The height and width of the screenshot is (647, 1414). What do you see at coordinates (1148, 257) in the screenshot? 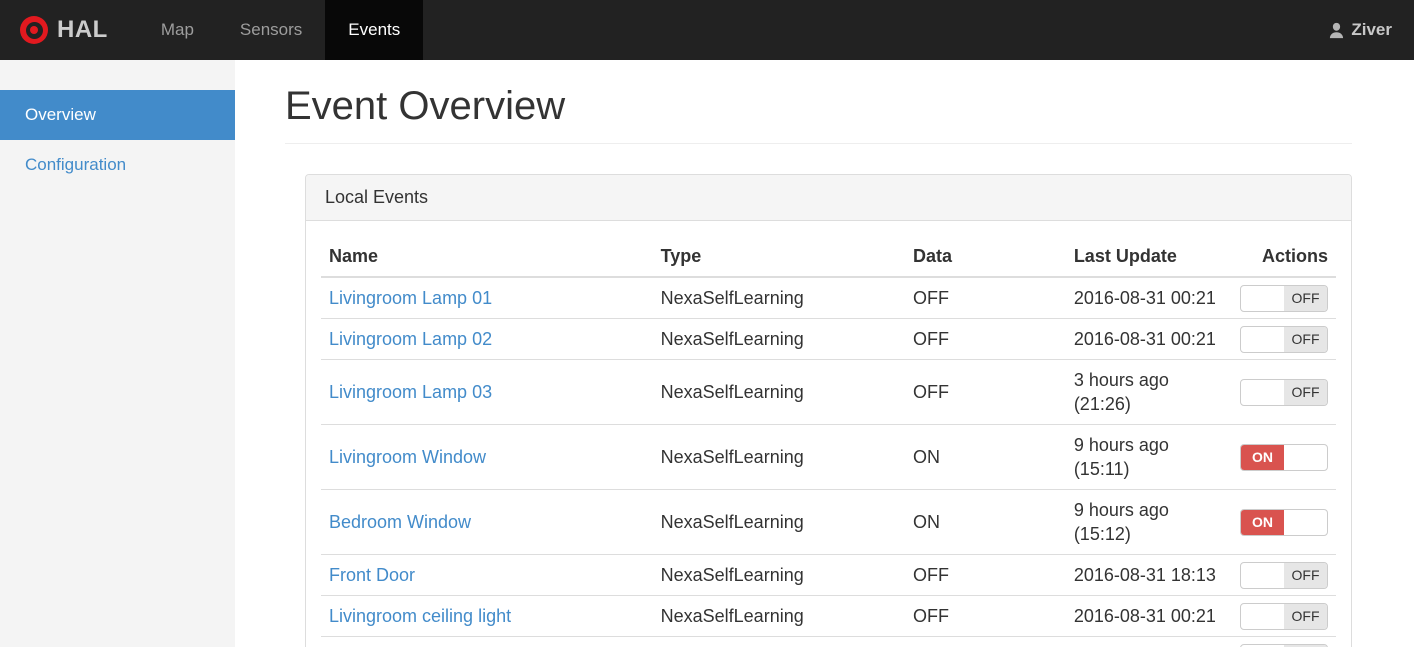
I see `col-header-last-update: Last Update` at bounding box center [1148, 257].